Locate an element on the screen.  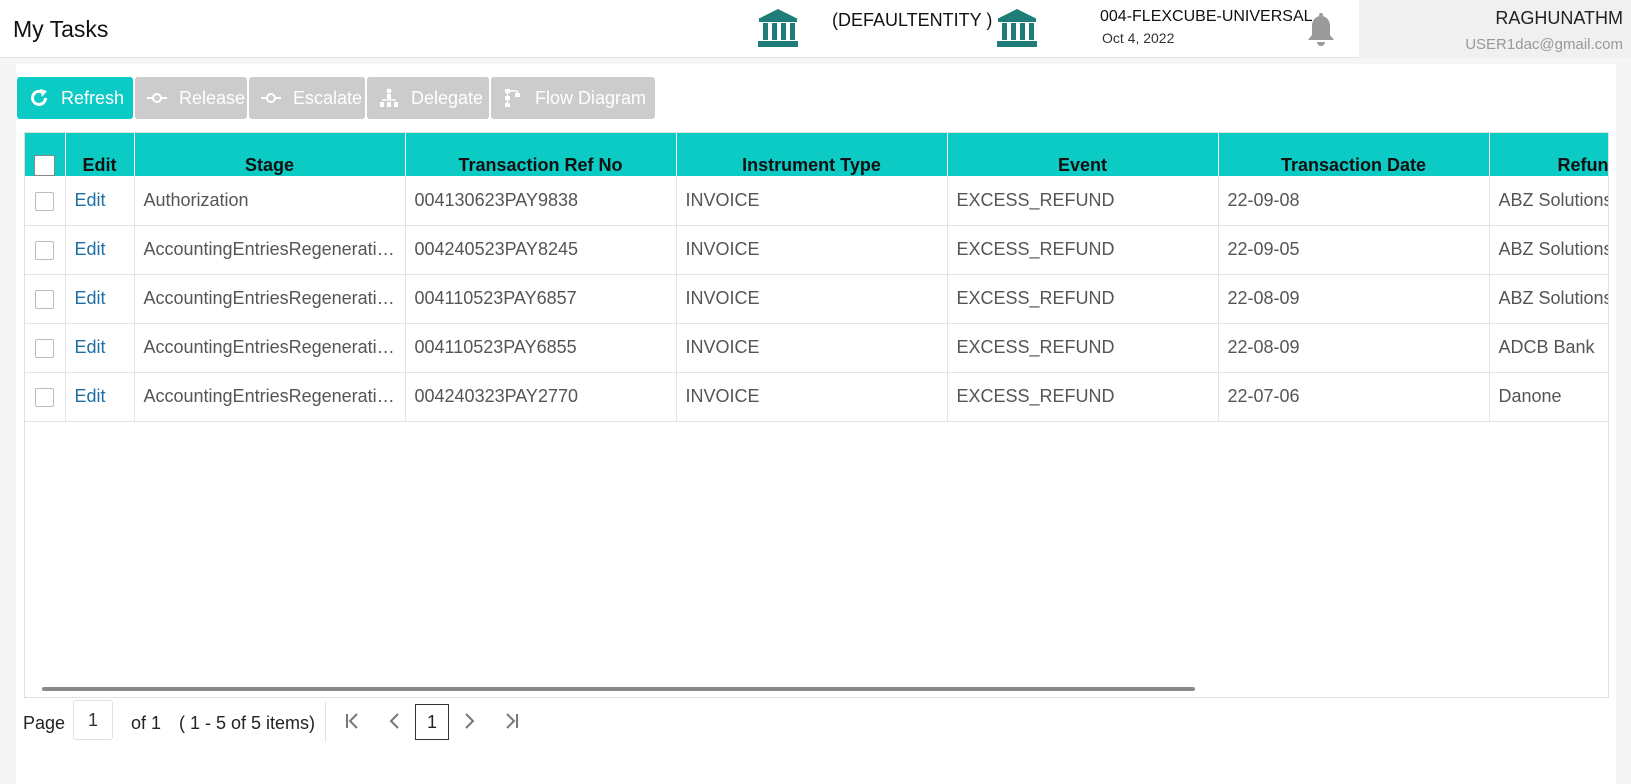
refund-cell: ADCB Bank is located at coordinates (1548, 348).